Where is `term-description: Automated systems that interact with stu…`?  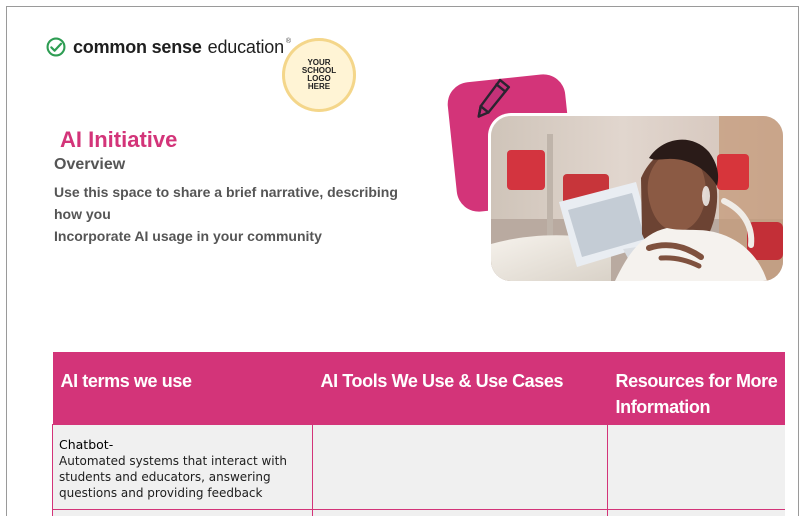 term-description: Automated systems that interact with stu… is located at coordinates (173, 476).